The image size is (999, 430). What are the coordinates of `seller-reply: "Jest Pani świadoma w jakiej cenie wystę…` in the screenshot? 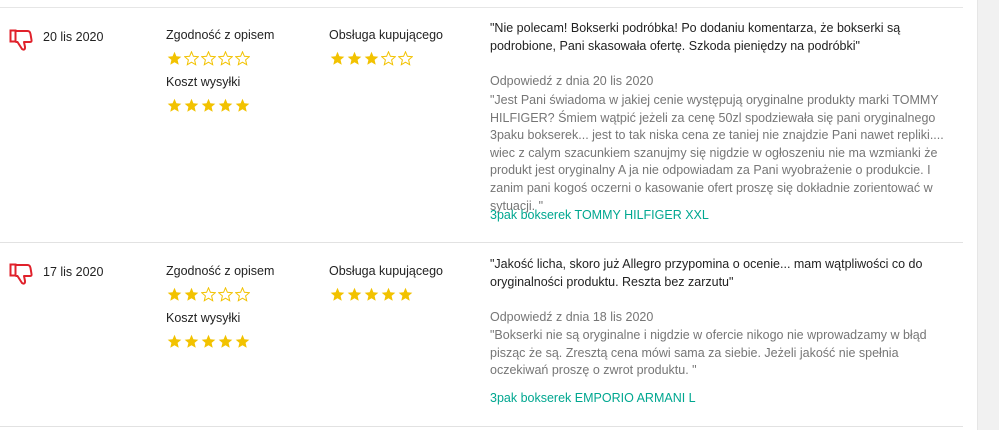 It's located at (717, 153).